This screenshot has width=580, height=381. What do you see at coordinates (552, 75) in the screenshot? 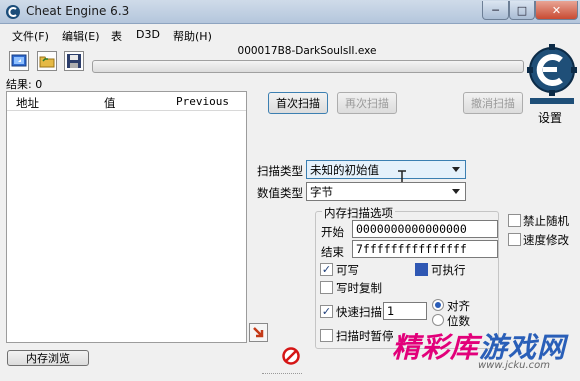
I see `cheat-engine-logo-icon` at bounding box center [552, 75].